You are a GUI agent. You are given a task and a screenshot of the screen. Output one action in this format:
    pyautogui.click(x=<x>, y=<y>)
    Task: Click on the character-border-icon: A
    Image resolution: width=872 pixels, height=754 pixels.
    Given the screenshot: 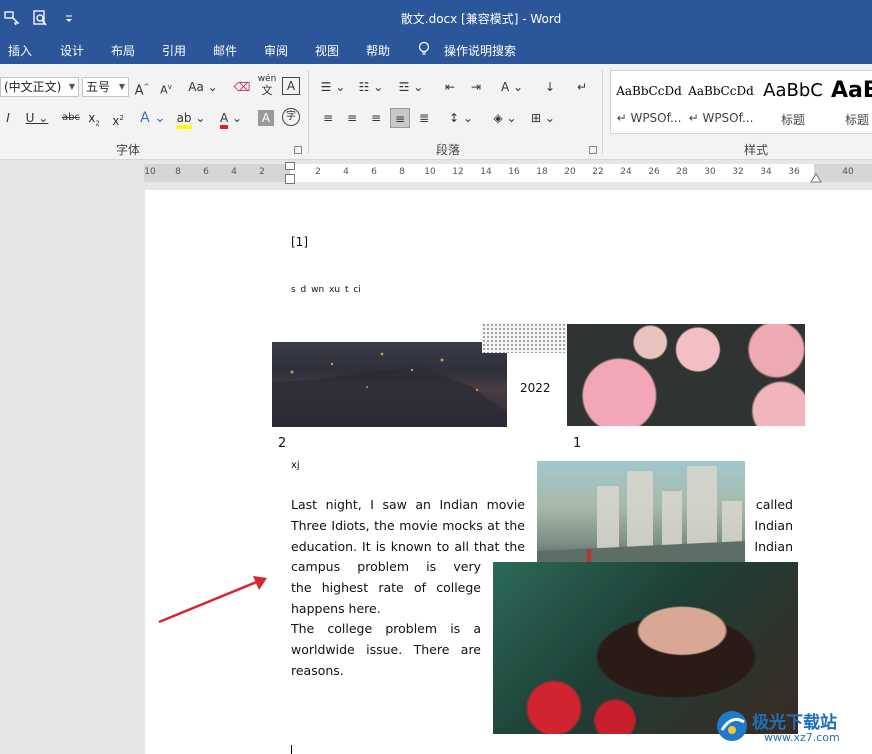 What is the action you would take?
    pyautogui.click(x=291, y=86)
    